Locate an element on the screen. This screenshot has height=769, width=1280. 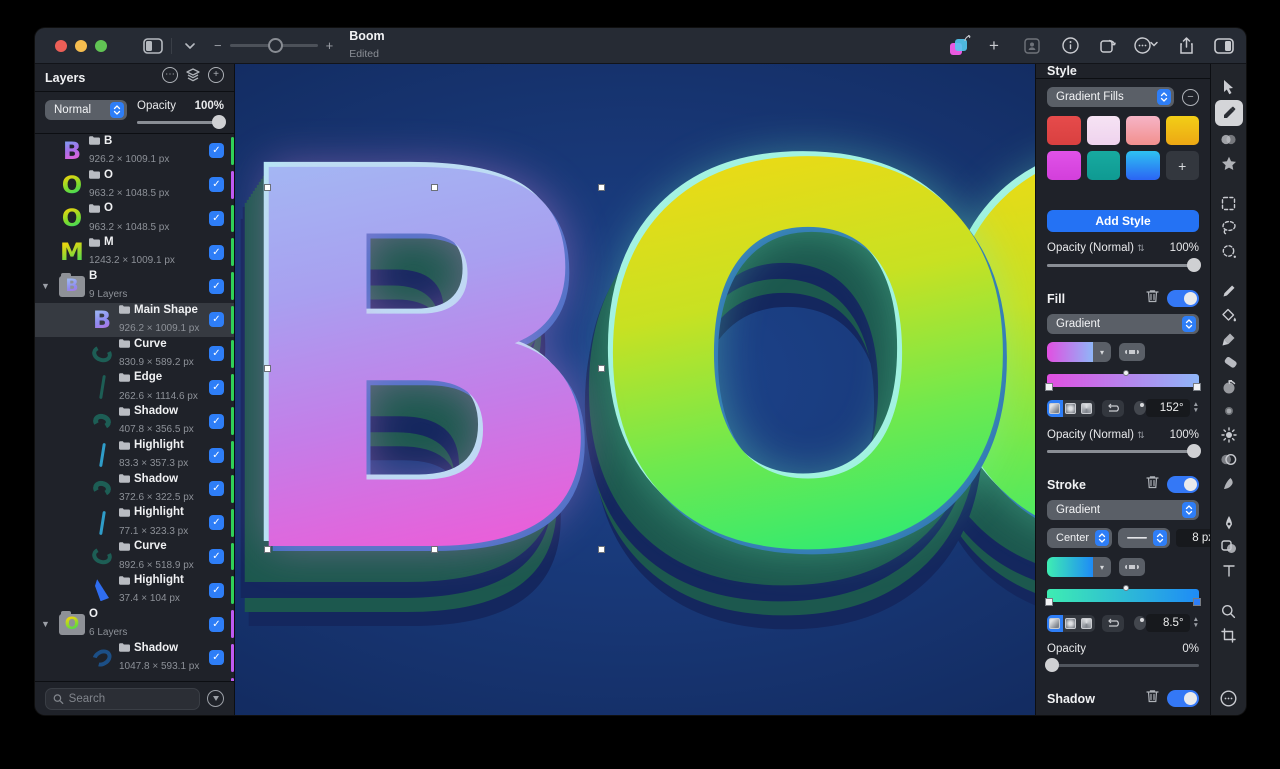
layer-row: Main Shape✓ is located at coordinates (134, 678).